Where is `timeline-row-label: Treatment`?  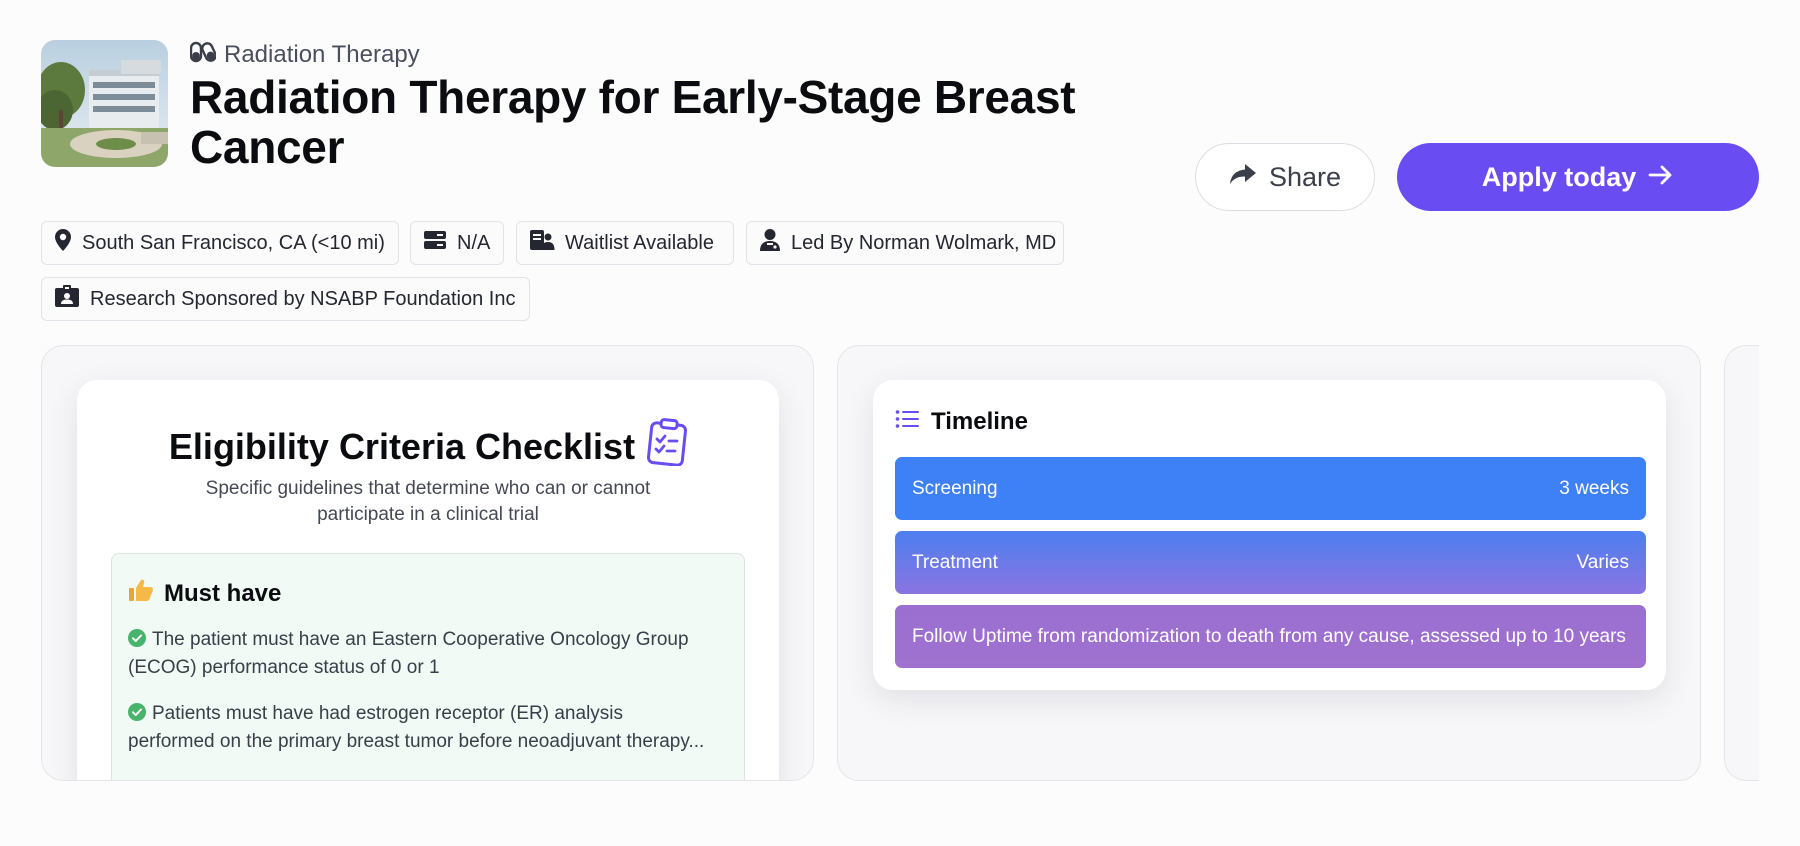
timeline-row-label: Treatment is located at coordinates (955, 562).